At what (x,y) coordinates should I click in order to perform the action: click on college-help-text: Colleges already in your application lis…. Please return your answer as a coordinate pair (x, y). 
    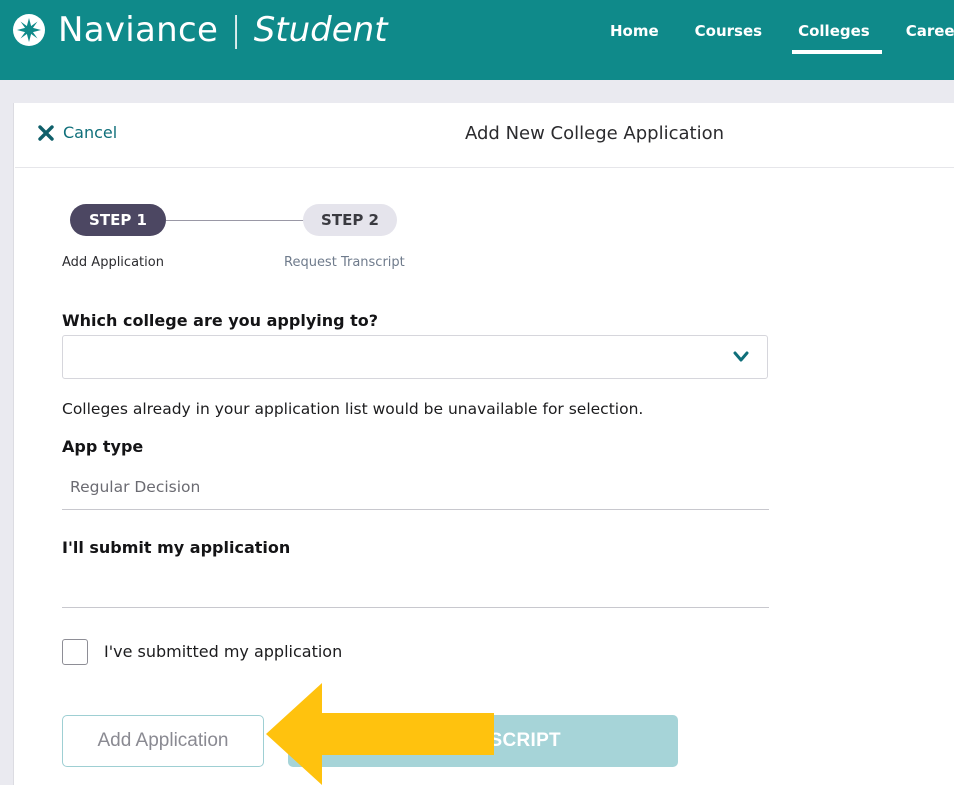
    Looking at the image, I should click on (353, 409).